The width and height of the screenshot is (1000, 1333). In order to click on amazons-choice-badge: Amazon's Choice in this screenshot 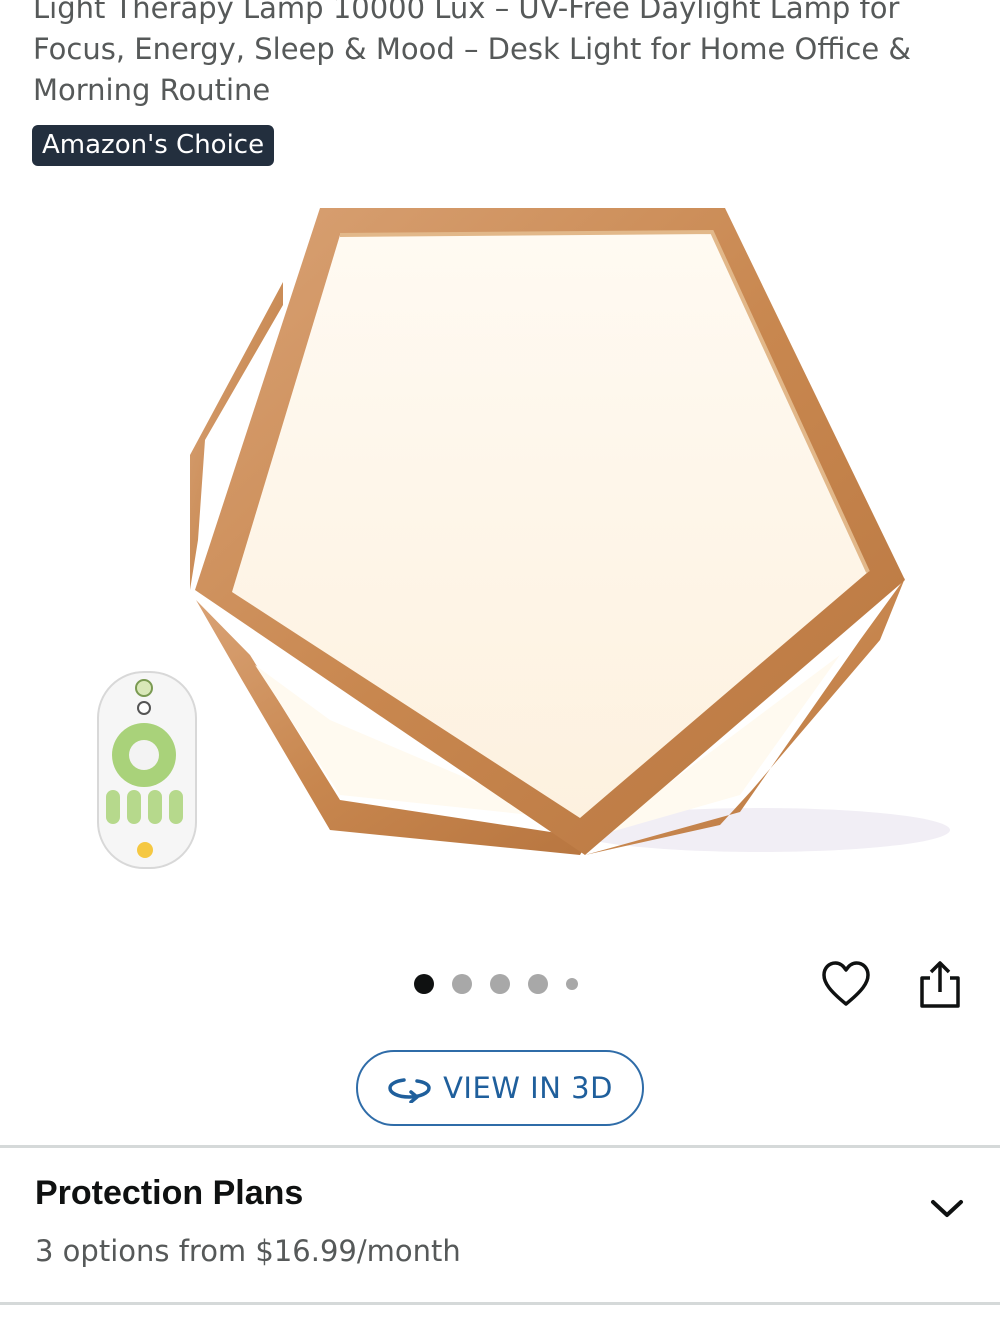, I will do `click(153, 145)`.